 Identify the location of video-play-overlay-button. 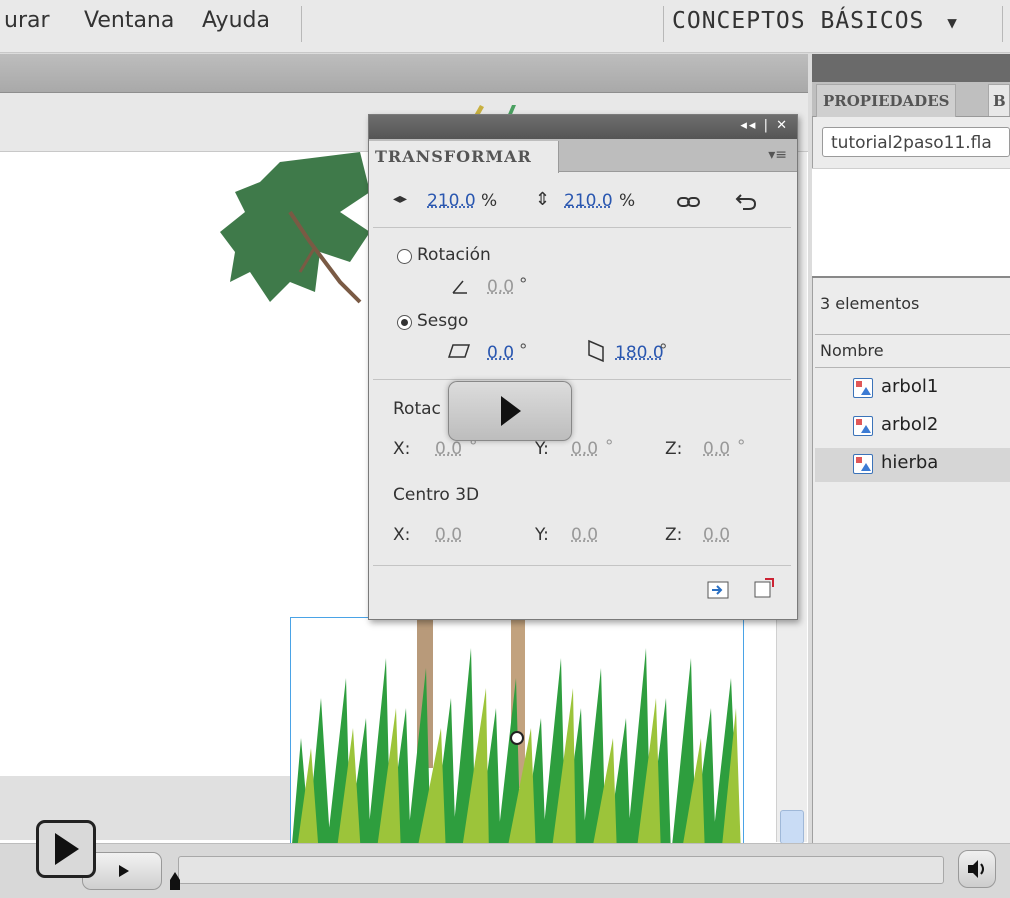
(510, 411).